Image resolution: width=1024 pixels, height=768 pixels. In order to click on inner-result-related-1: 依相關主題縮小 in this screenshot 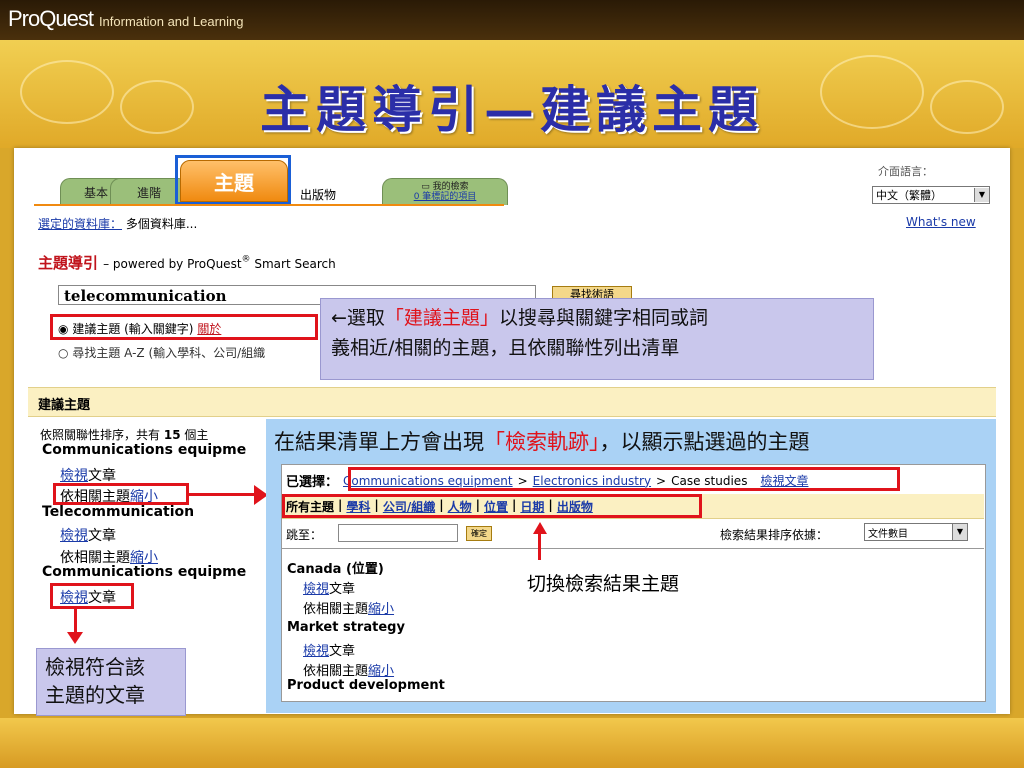, I will do `click(349, 609)`.